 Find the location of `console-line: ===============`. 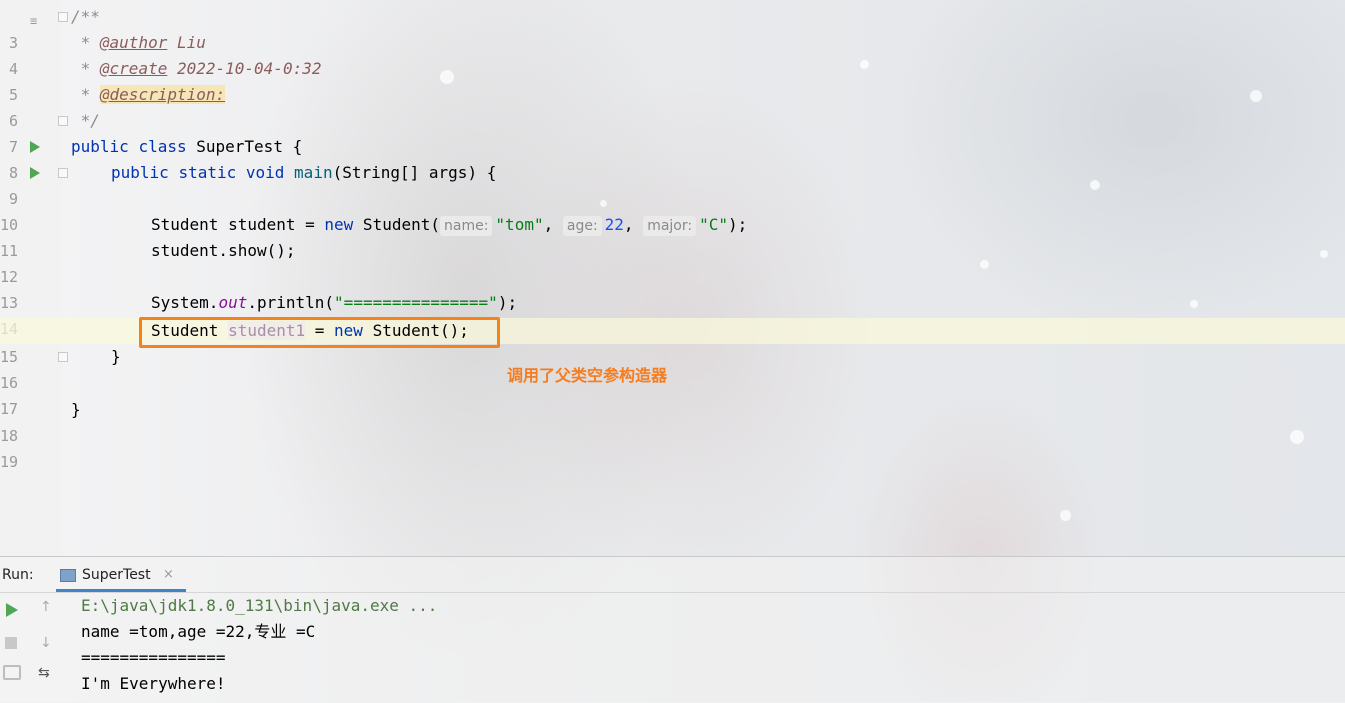

console-line: =============== is located at coordinates (153, 657).